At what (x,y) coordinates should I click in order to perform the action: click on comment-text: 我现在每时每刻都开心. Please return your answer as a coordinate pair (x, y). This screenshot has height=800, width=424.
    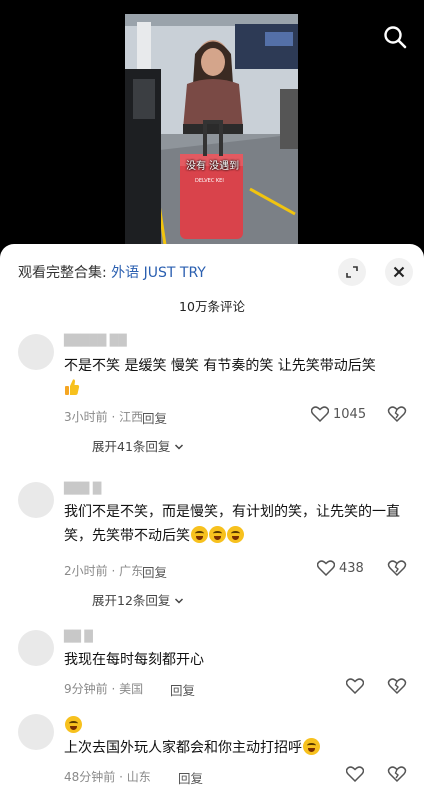
    Looking at the image, I should click on (240, 660).